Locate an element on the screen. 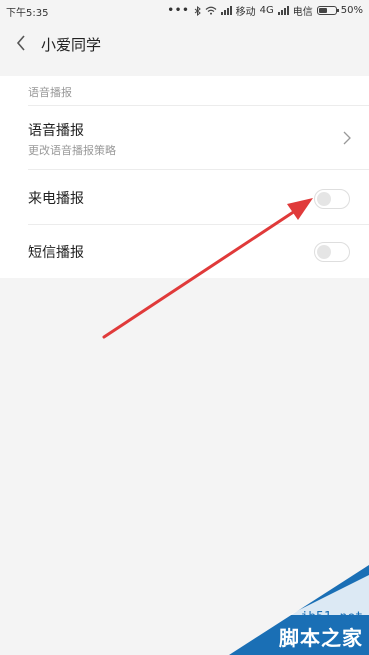 The width and height of the screenshot is (369, 655). back-button is located at coordinates (21, 43).